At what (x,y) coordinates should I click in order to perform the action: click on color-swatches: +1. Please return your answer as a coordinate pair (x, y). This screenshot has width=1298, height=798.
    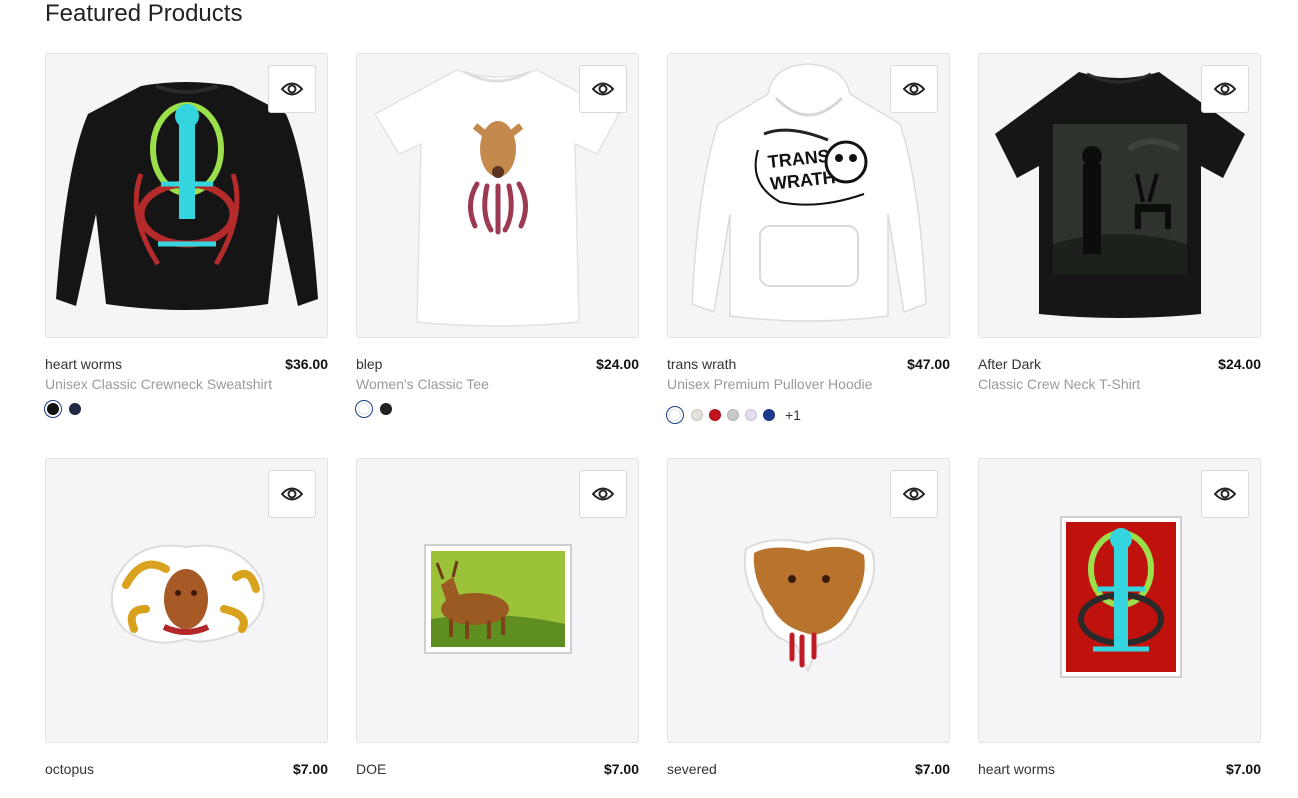
    Looking at the image, I should click on (808, 415).